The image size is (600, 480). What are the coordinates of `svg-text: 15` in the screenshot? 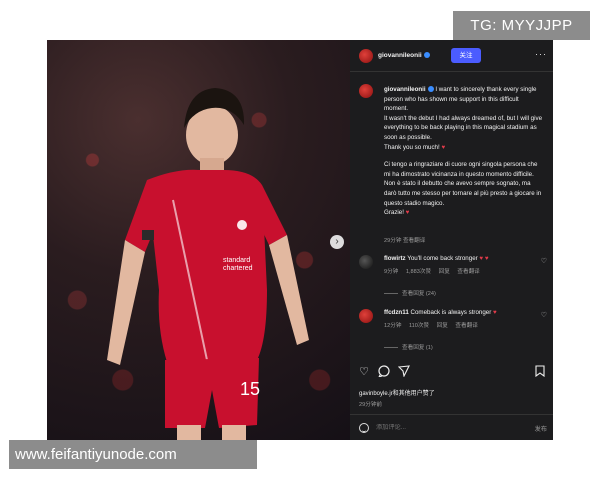 It's located at (250, 389).